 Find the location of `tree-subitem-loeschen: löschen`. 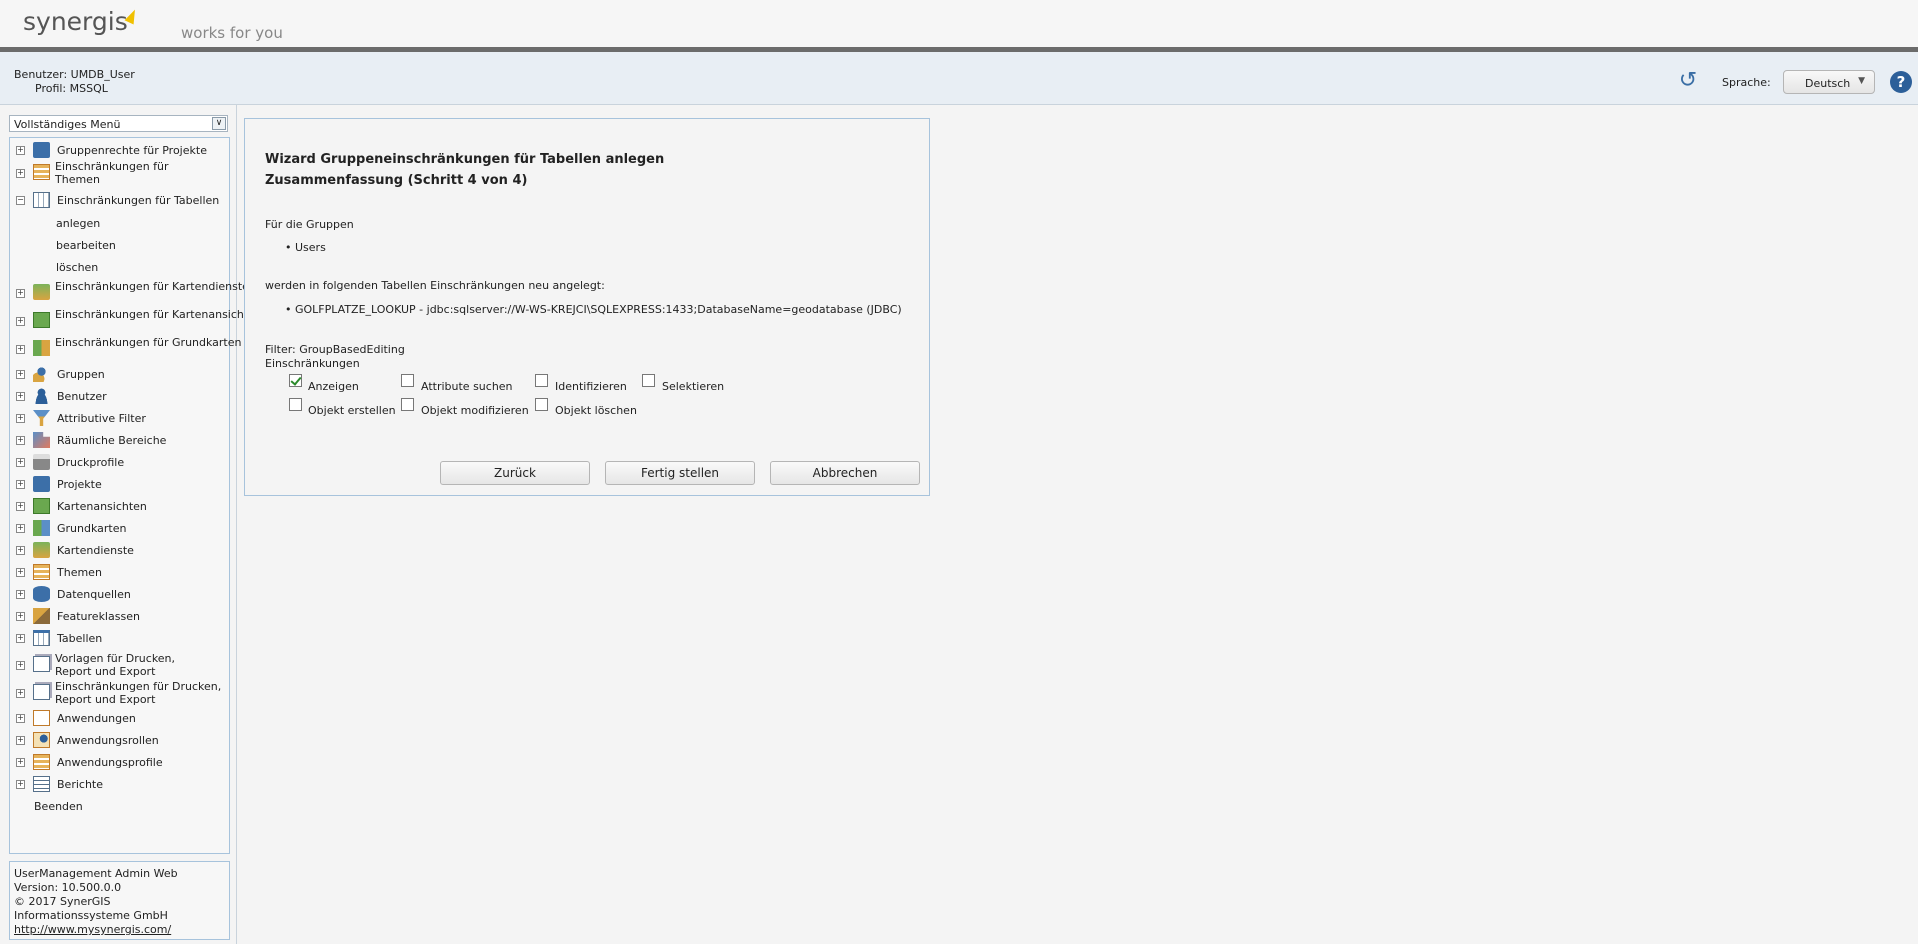

tree-subitem-loeschen: löschen is located at coordinates (77, 267).